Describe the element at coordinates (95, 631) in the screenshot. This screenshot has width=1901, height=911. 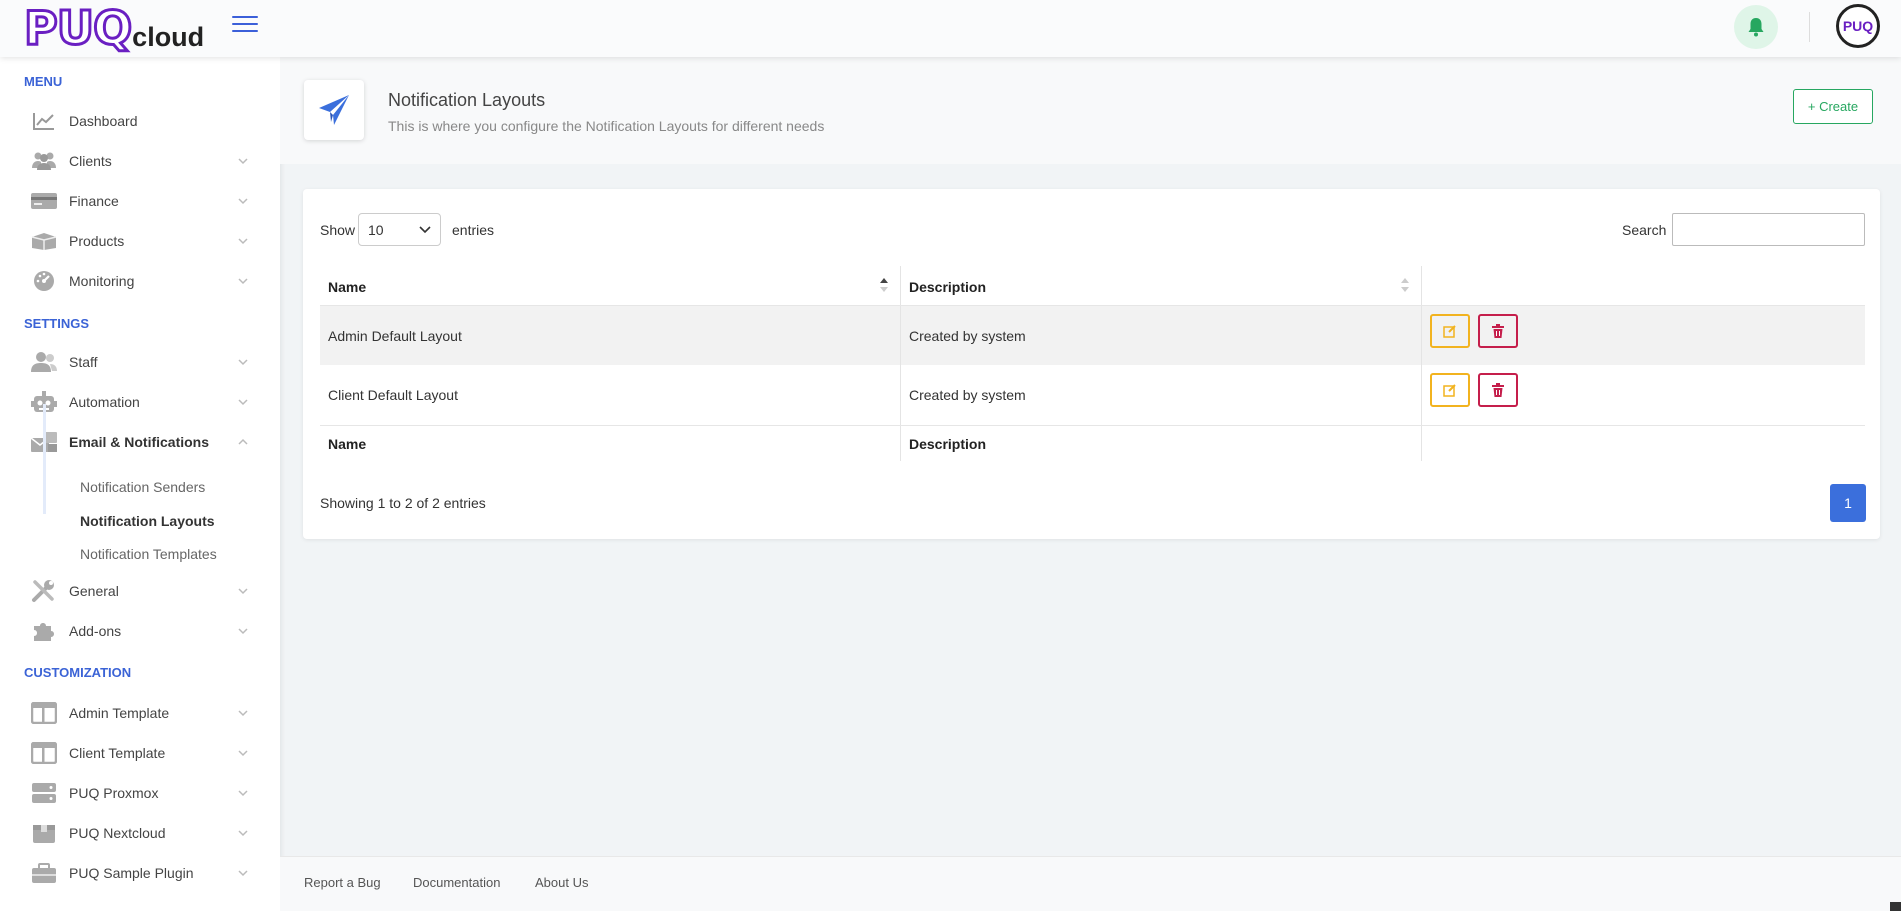
I see `sidebar-item-label: Add-ons` at that location.